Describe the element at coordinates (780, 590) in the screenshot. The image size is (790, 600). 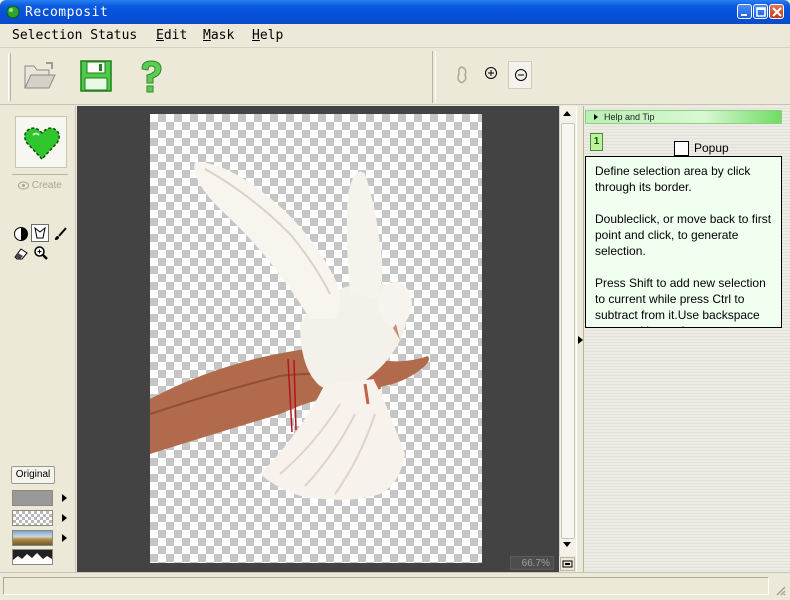
I see `resize-grip-icon` at that location.